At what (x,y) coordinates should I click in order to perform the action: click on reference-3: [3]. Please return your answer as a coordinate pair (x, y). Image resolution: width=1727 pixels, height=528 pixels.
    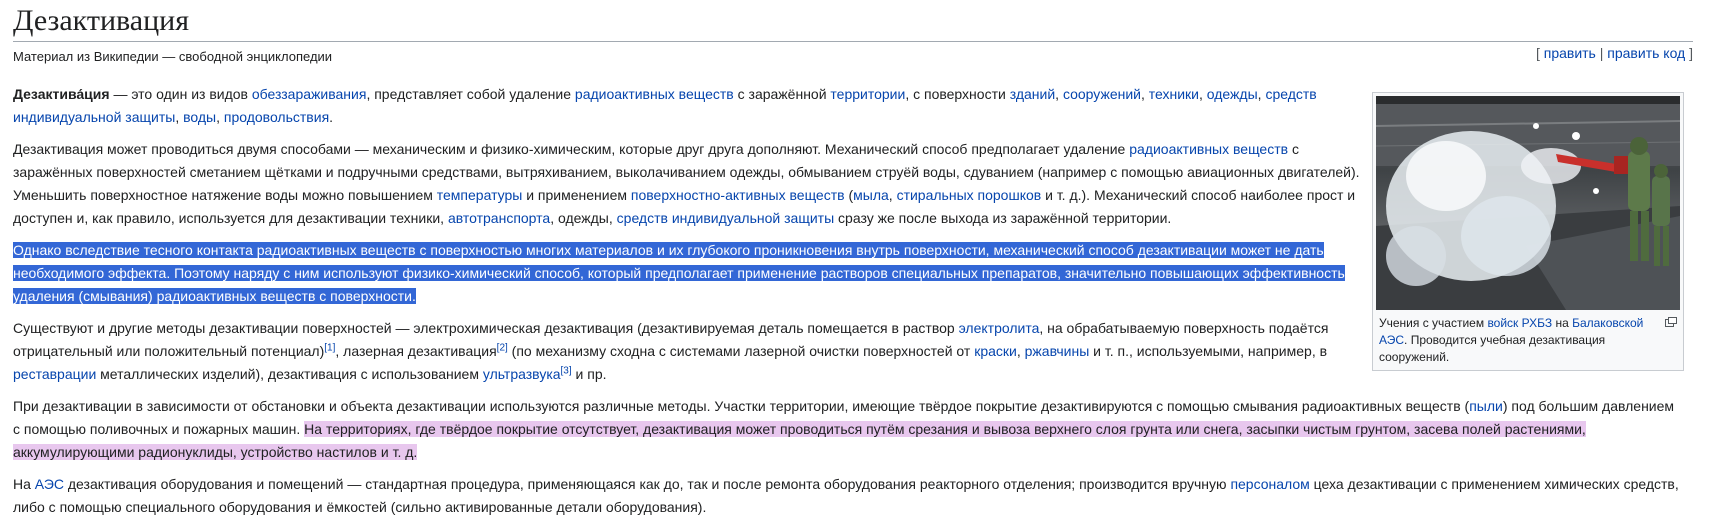
    Looking at the image, I should click on (566, 370).